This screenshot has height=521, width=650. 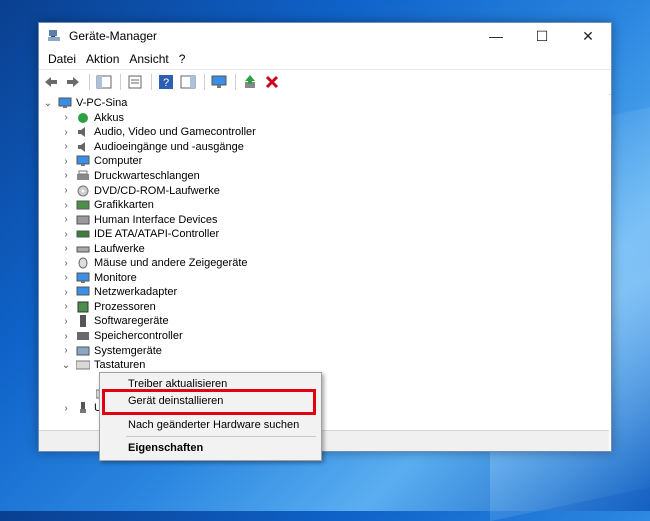 I want to click on tree-item-mäuse-und-andere-zeigegeräte: › Mäuse und andere Zeigegeräte, so click(x=154, y=263).